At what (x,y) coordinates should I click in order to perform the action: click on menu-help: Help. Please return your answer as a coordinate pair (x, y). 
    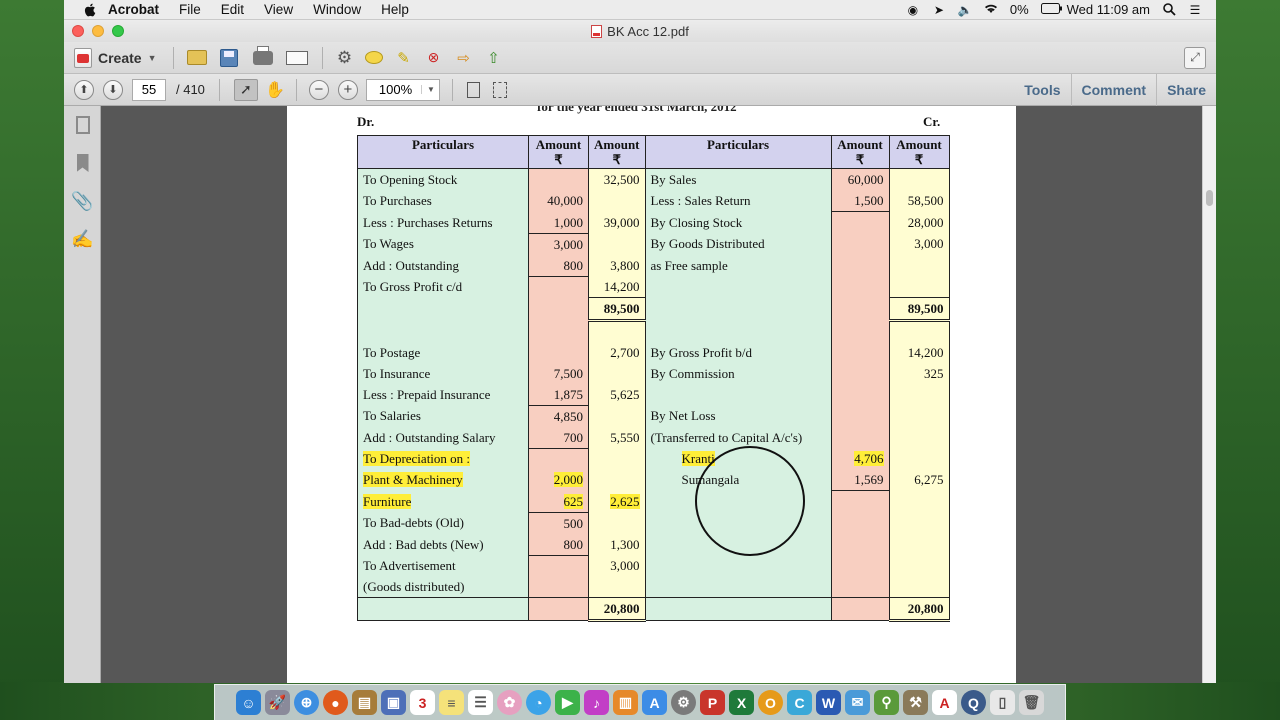
    Looking at the image, I should click on (395, 9).